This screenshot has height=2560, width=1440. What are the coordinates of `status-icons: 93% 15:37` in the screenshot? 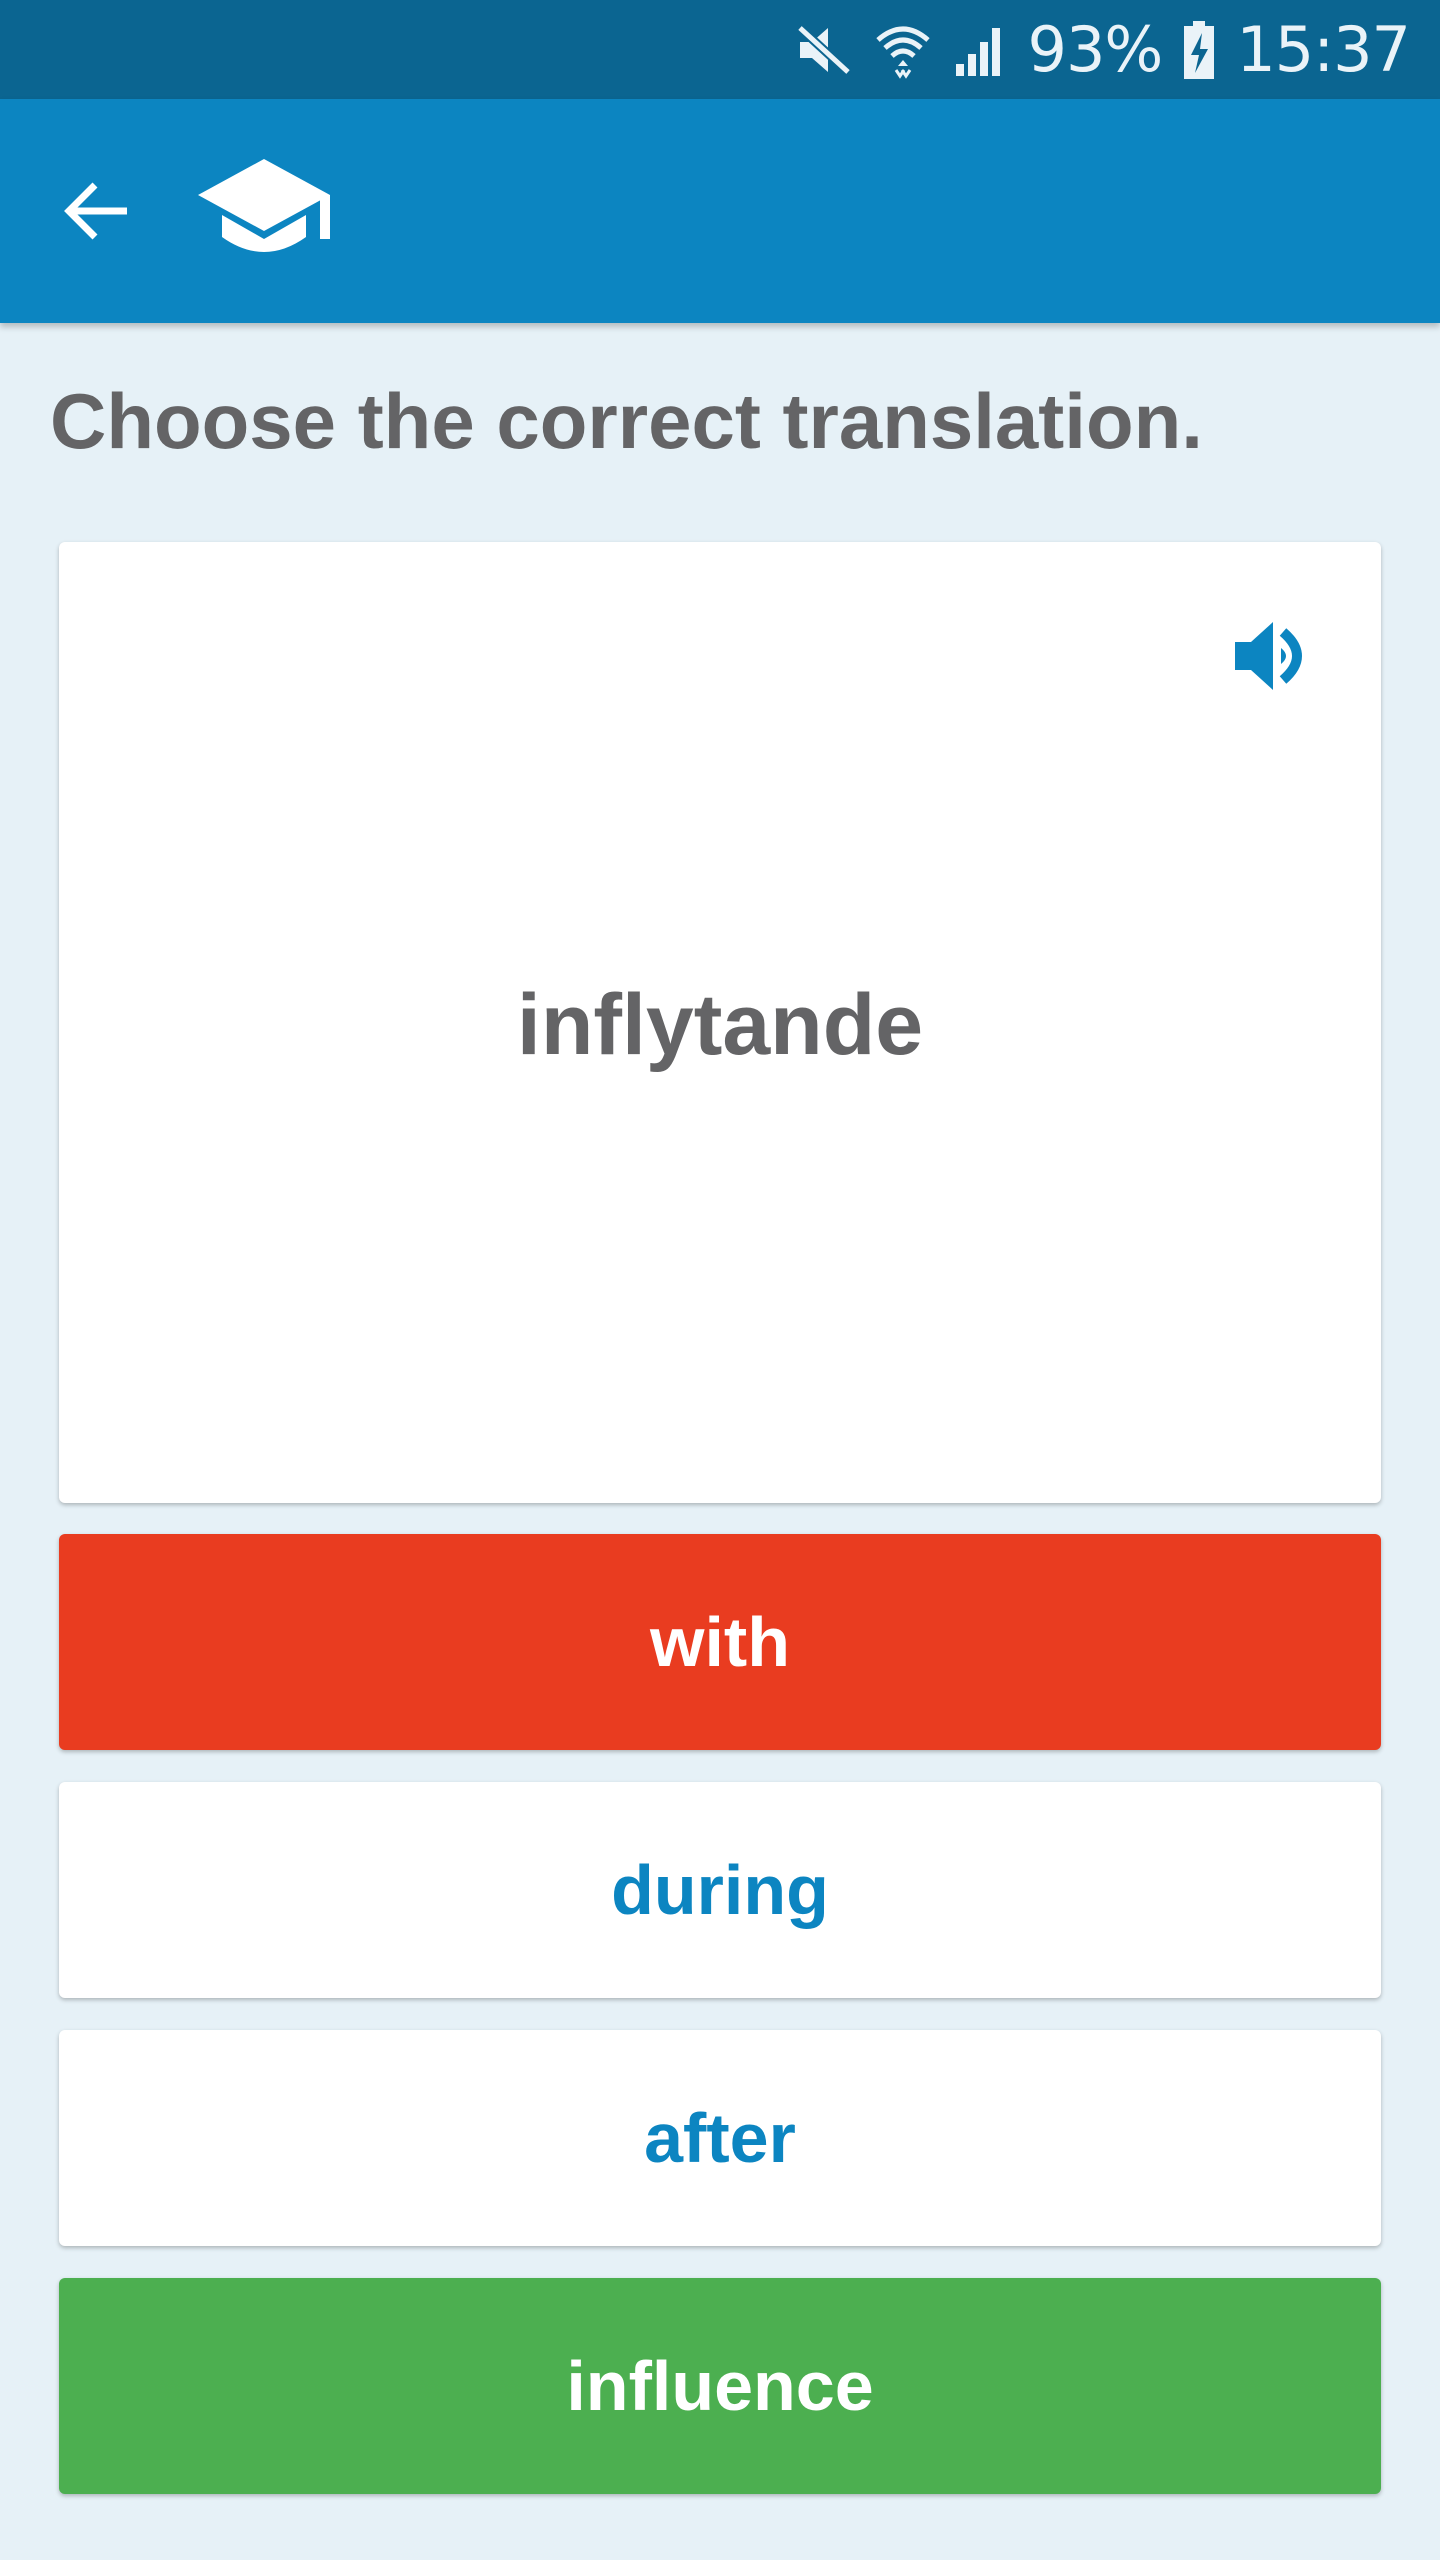 It's located at (1102, 49).